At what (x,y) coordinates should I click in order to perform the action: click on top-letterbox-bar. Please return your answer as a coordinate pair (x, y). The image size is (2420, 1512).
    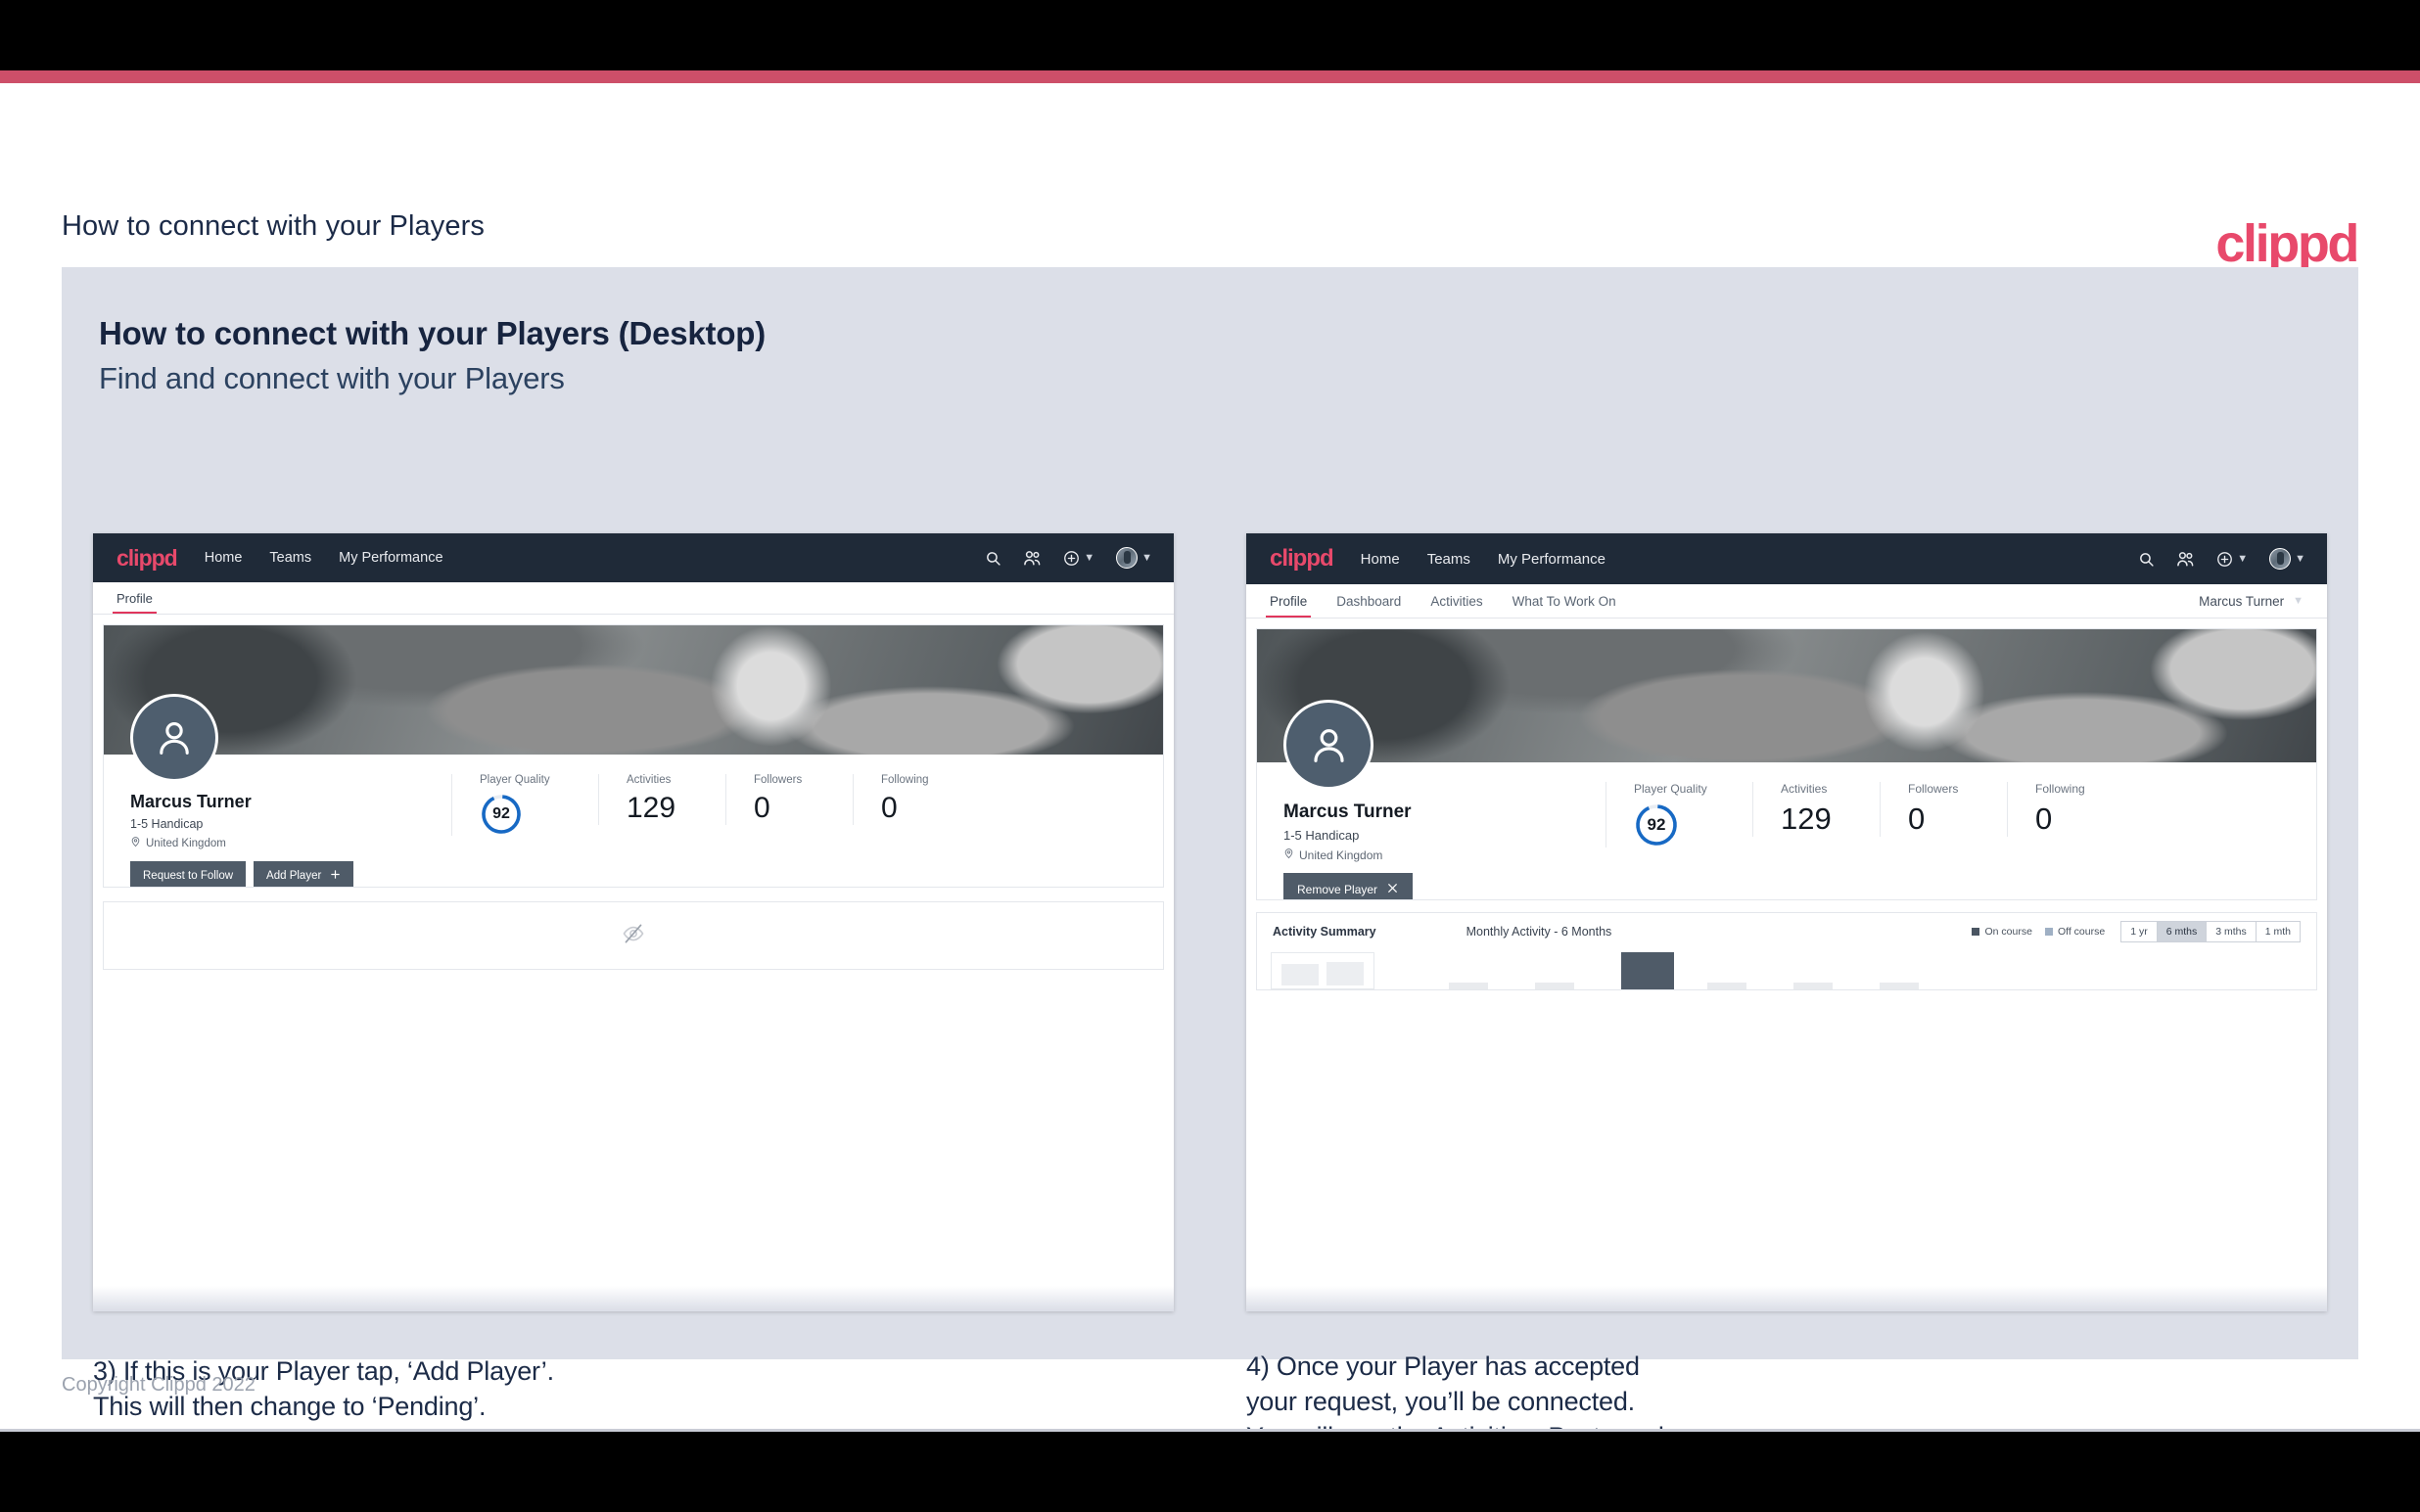
    Looking at the image, I should click on (1210, 35).